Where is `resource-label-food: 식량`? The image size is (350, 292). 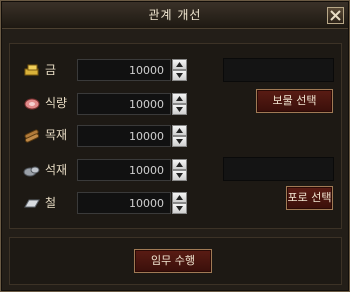 resource-label-food: 식량 is located at coordinates (56, 103).